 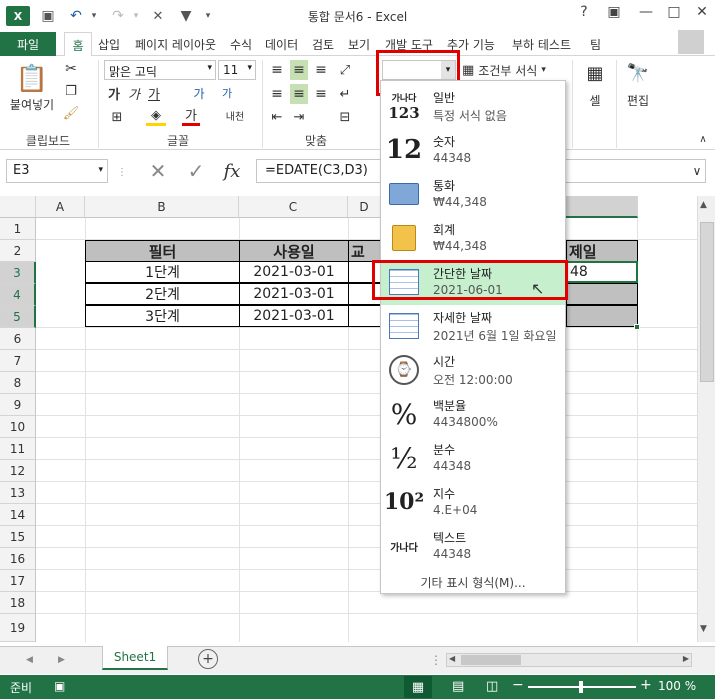 What do you see at coordinates (134, 93) in the screenshot?
I see `italic-button: 가` at bounding box center [134, 93].